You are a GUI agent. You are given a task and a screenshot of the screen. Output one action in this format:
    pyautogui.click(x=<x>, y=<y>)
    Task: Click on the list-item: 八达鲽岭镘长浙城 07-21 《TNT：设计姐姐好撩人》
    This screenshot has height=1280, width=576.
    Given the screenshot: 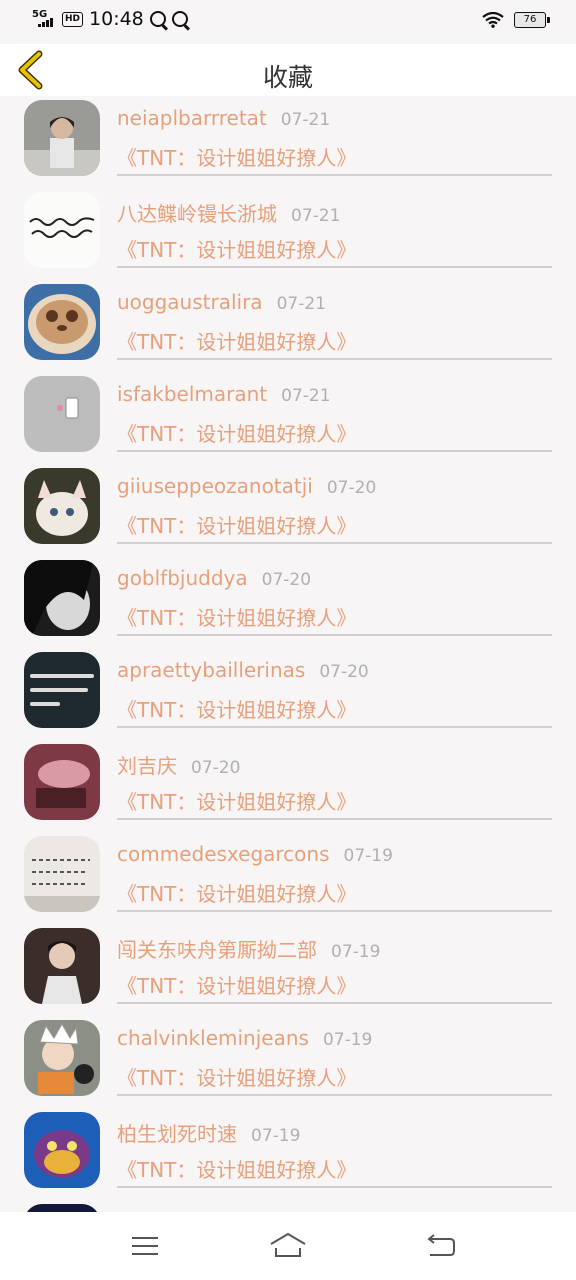 What is the action you would take?
    pyautogui.click(x=288, y=234)
    